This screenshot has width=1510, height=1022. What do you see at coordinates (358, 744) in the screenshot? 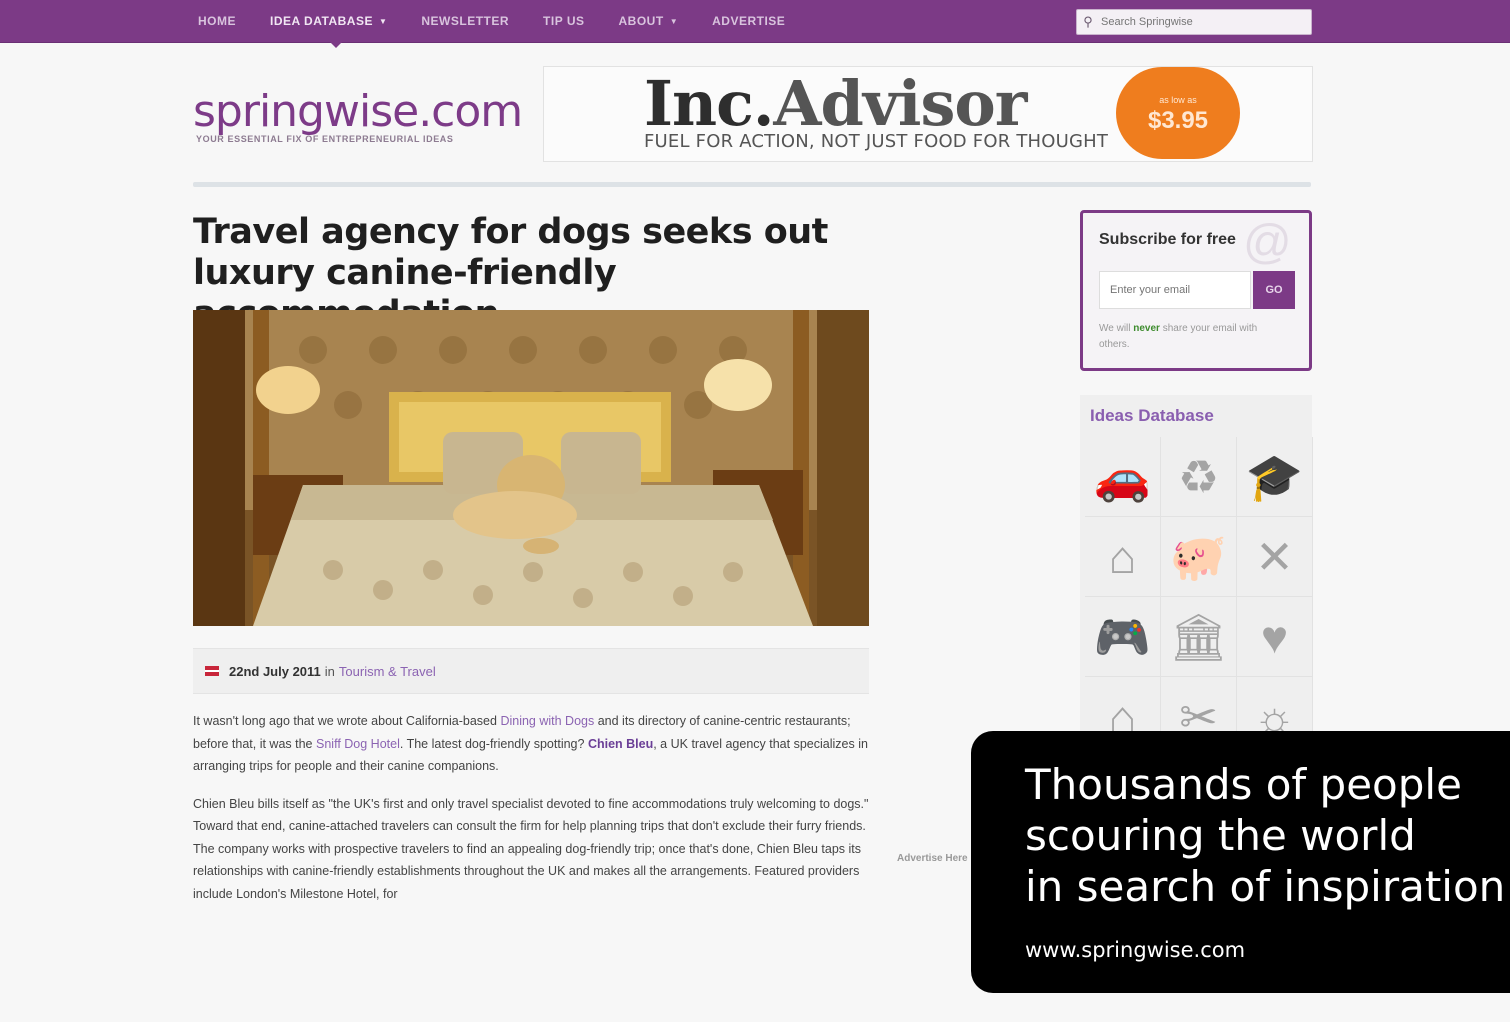
I see `inline-link: Sniff Dog Hotel` at bounding box center [358, 744].